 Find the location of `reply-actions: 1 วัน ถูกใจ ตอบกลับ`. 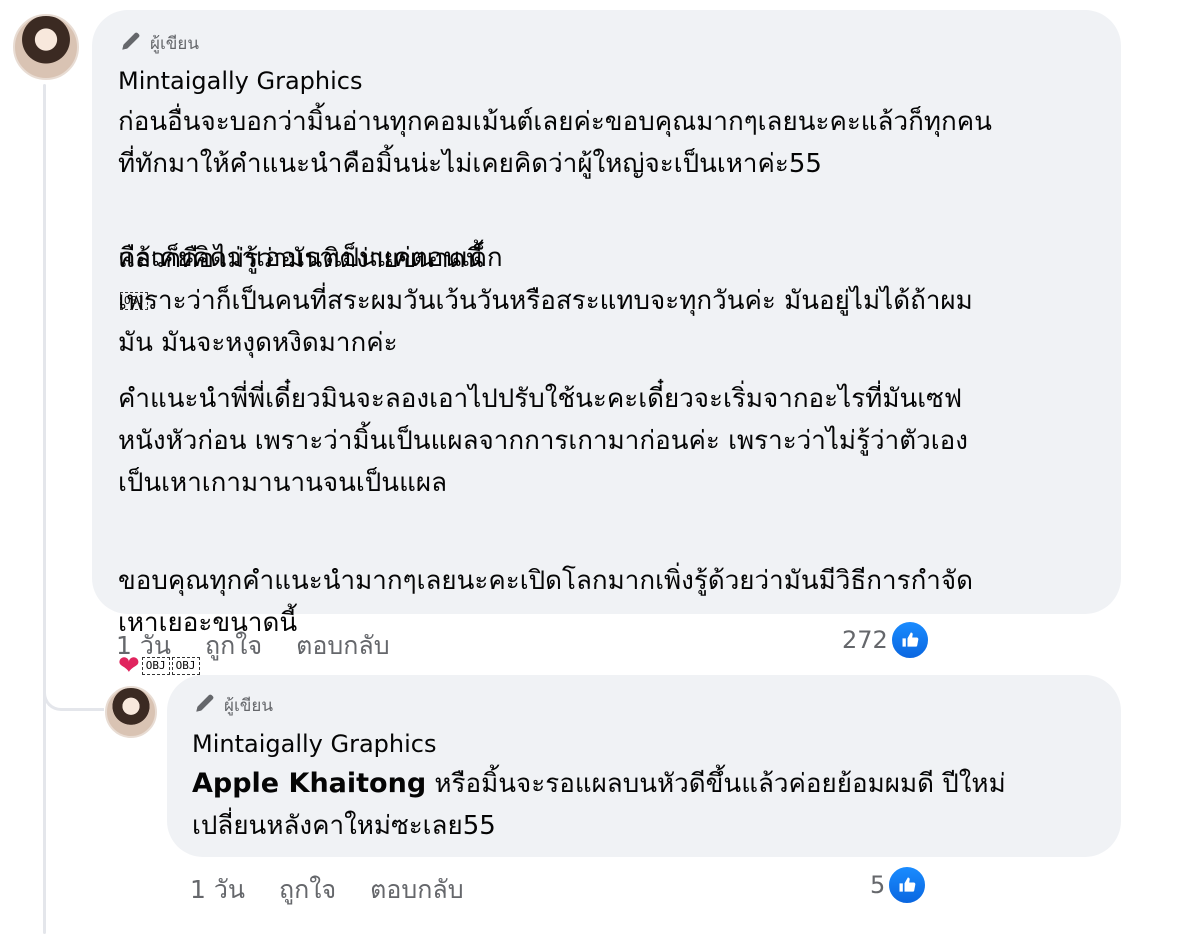

reply-actions: 1 วัน ถูกใจ ตอบกลับ is located at coordinates (344, 890).